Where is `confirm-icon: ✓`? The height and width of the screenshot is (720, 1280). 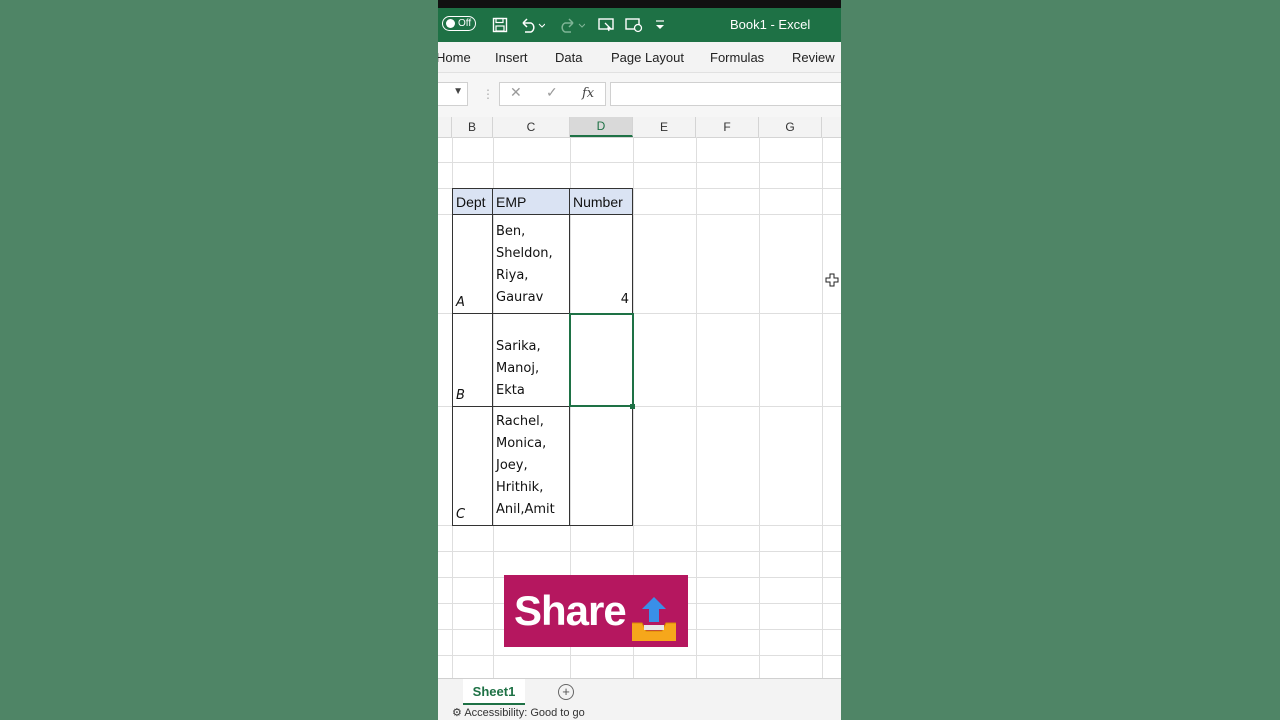 confirm-icon: ✓ is located at coordinates (552, 92).